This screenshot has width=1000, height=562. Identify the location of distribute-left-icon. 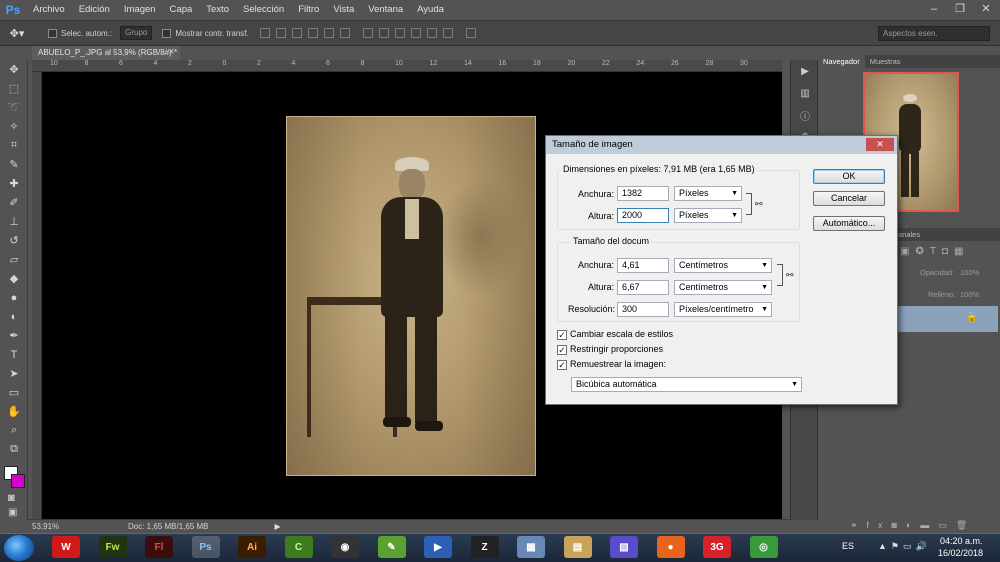
(415, 33).